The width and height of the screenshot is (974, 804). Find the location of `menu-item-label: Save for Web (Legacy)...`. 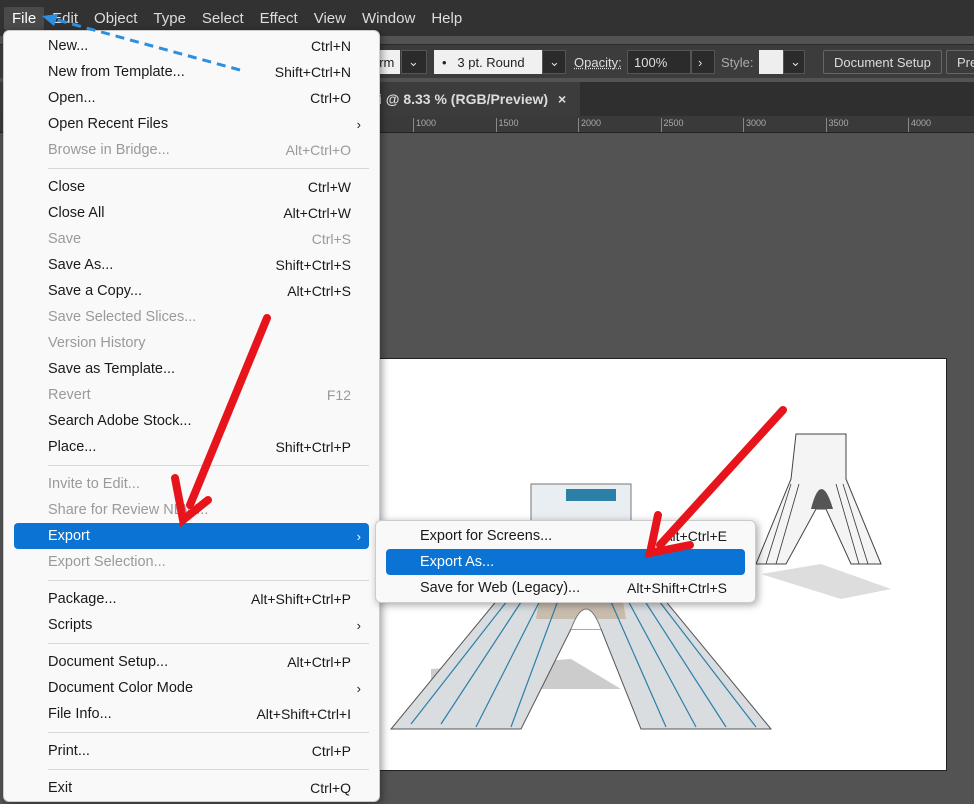

menu-item-label: Save for Web (Legacy)... is located at coordinates (500, 588).